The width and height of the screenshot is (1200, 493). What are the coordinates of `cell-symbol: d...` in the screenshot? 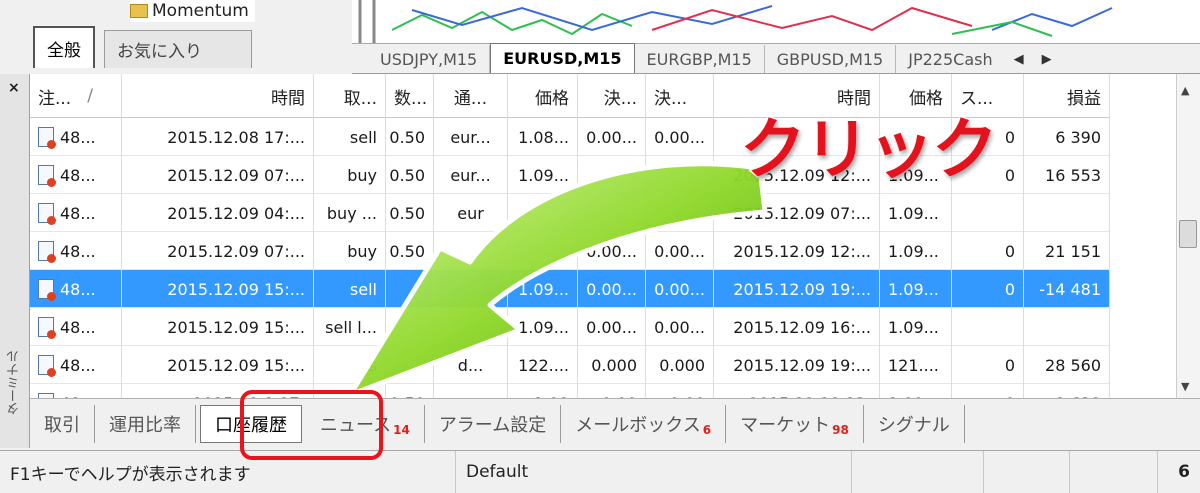 It's located at (471, 365).